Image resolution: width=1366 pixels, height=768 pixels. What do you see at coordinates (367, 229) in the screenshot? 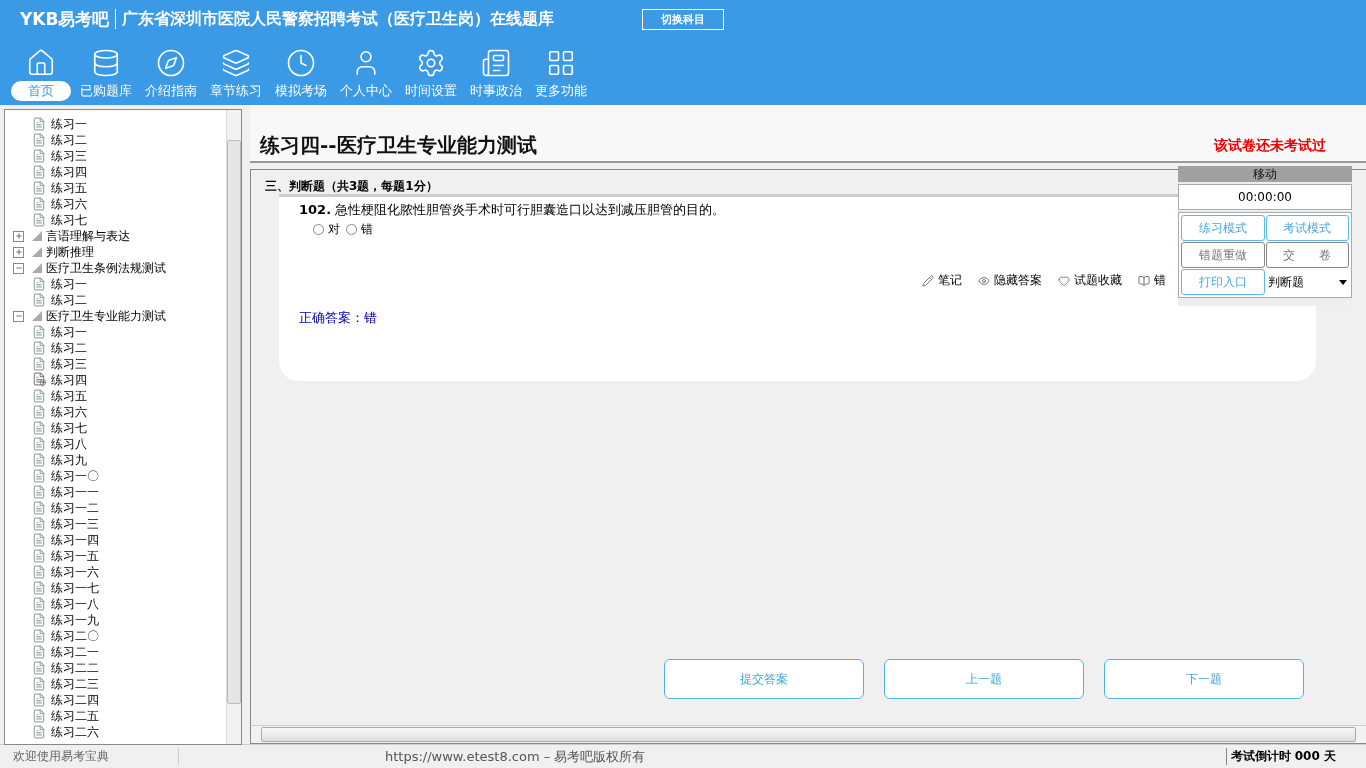
I see `option-label: 错` at bounding box center [367, 229].